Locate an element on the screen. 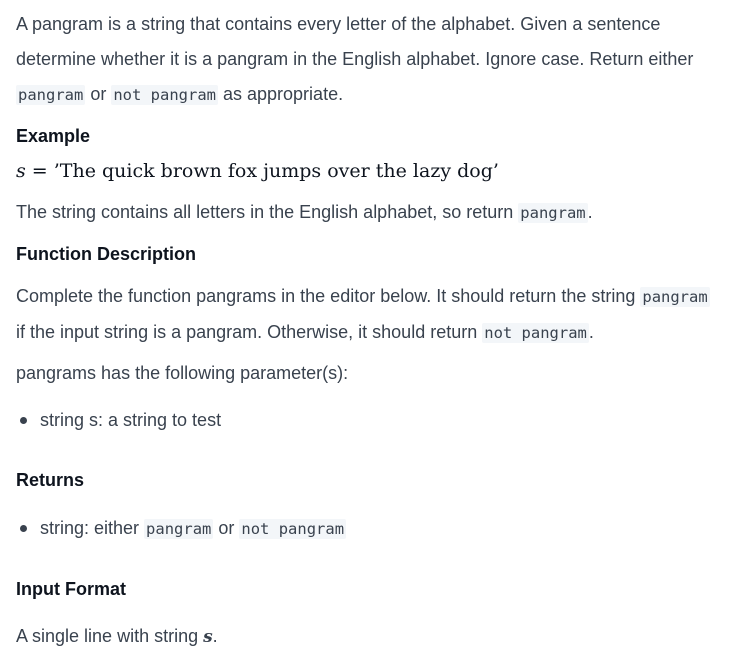  params-intro: pangrams has the following parameter(s): is located at coordinates (182, 373).